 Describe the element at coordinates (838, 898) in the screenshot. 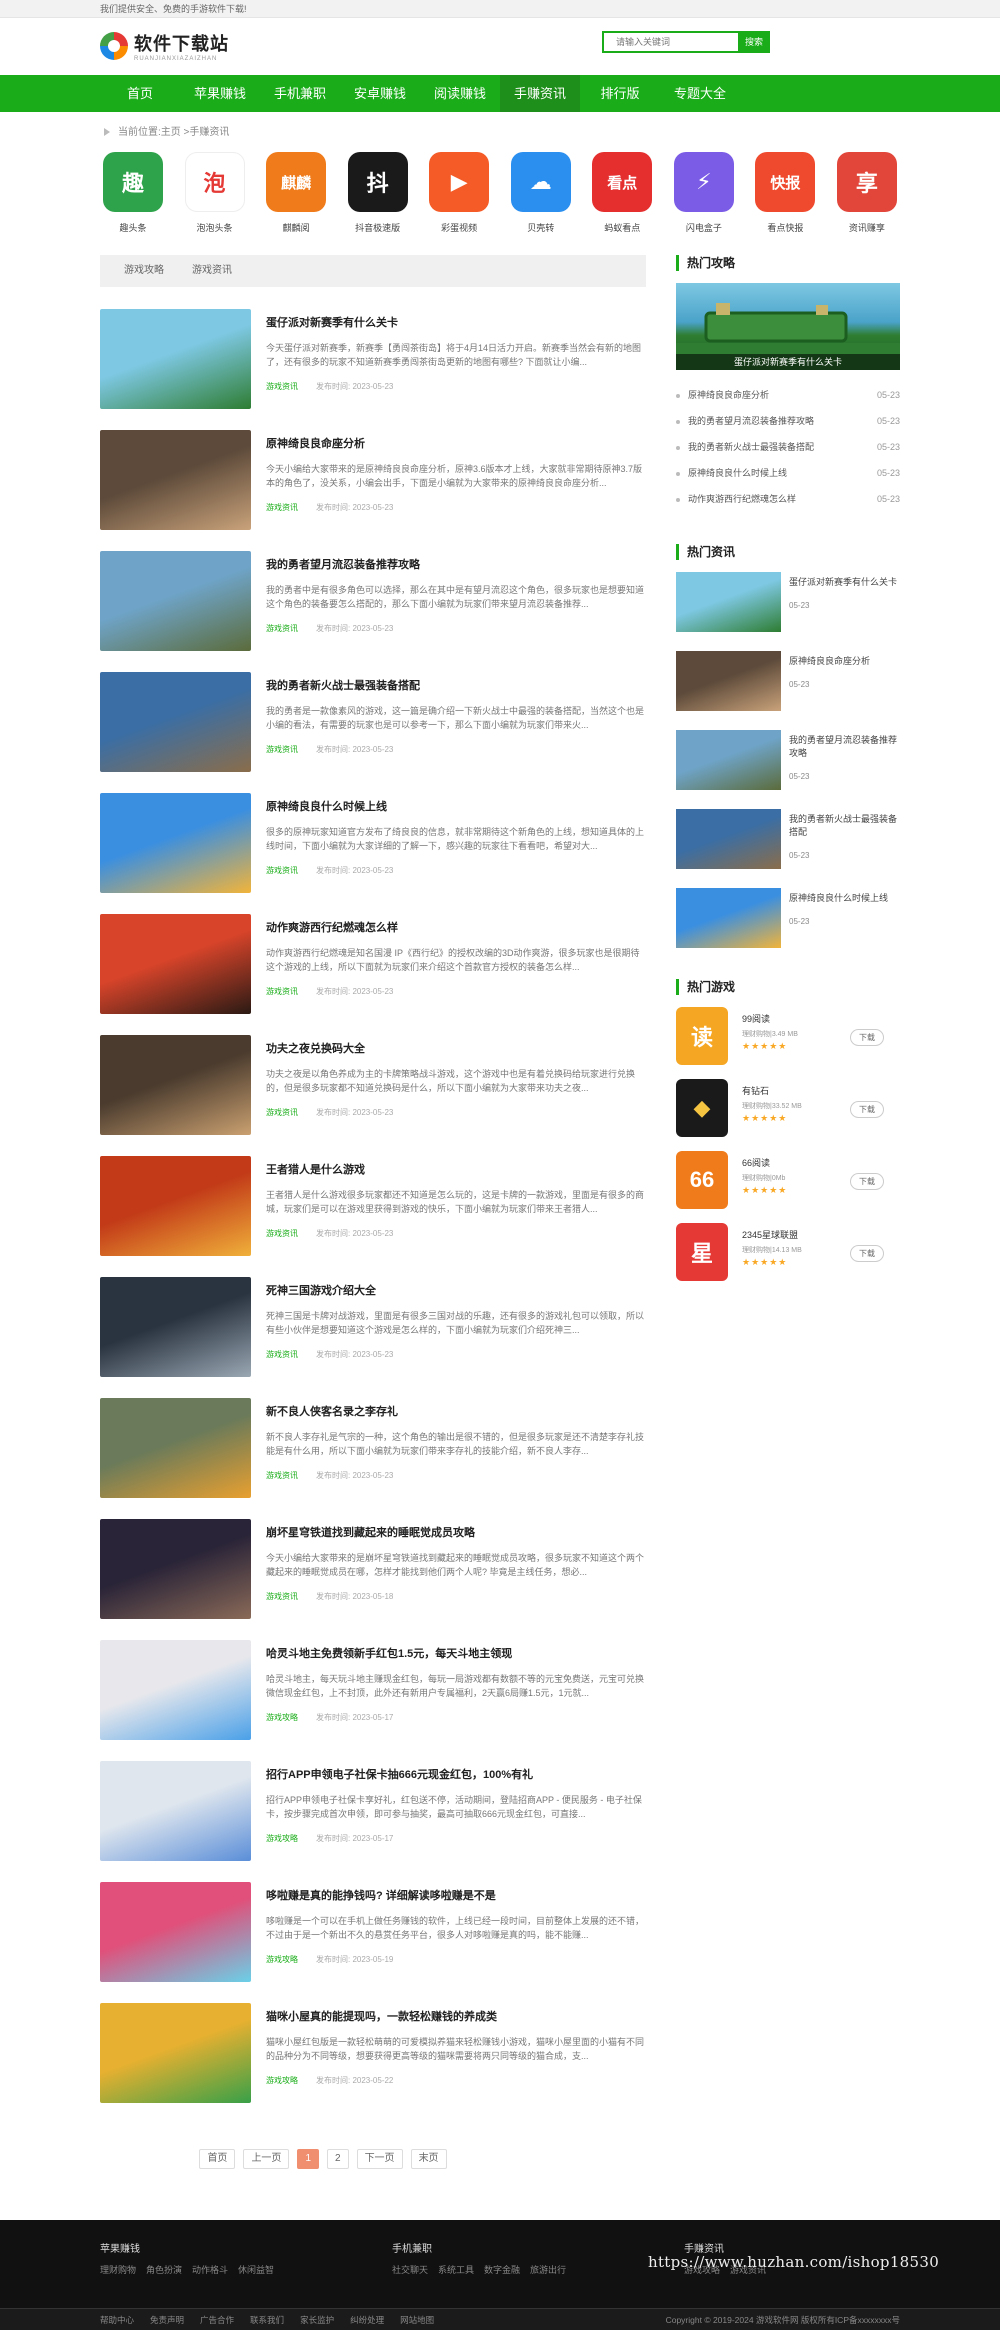

I see `hot-news-title: 原神绮良良什么时候上线` at that location.